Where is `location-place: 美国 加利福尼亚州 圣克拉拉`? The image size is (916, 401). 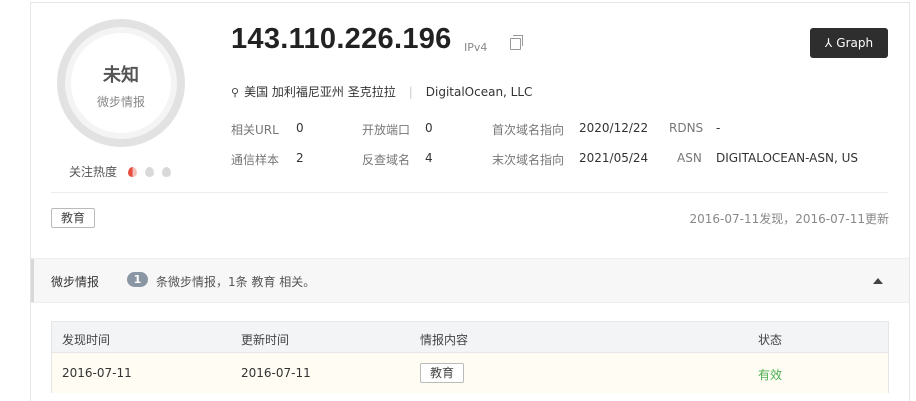 location-place: 美国 加利福尼亚州 圣克拉拉 is located at coordinates (320, 92).